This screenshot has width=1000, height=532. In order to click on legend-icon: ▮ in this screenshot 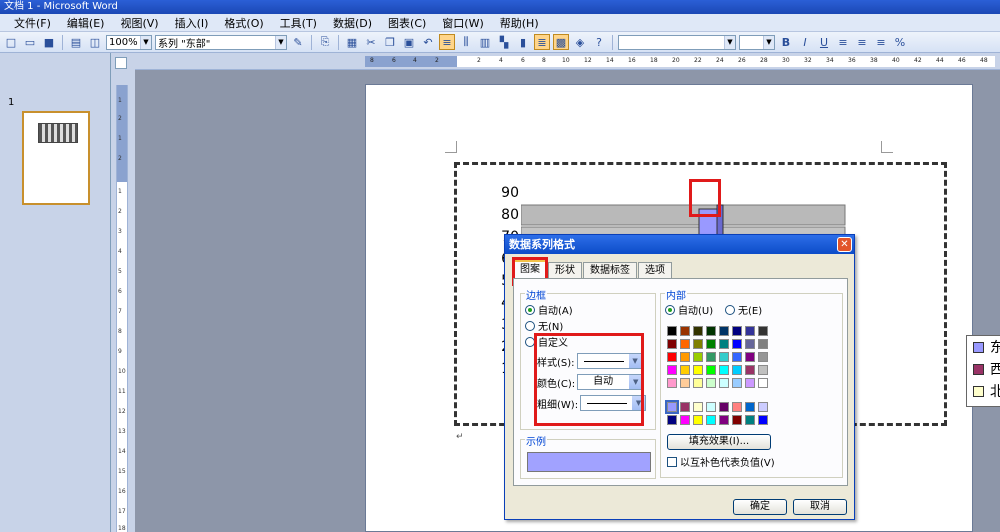, I will do `click(523, 42)`.